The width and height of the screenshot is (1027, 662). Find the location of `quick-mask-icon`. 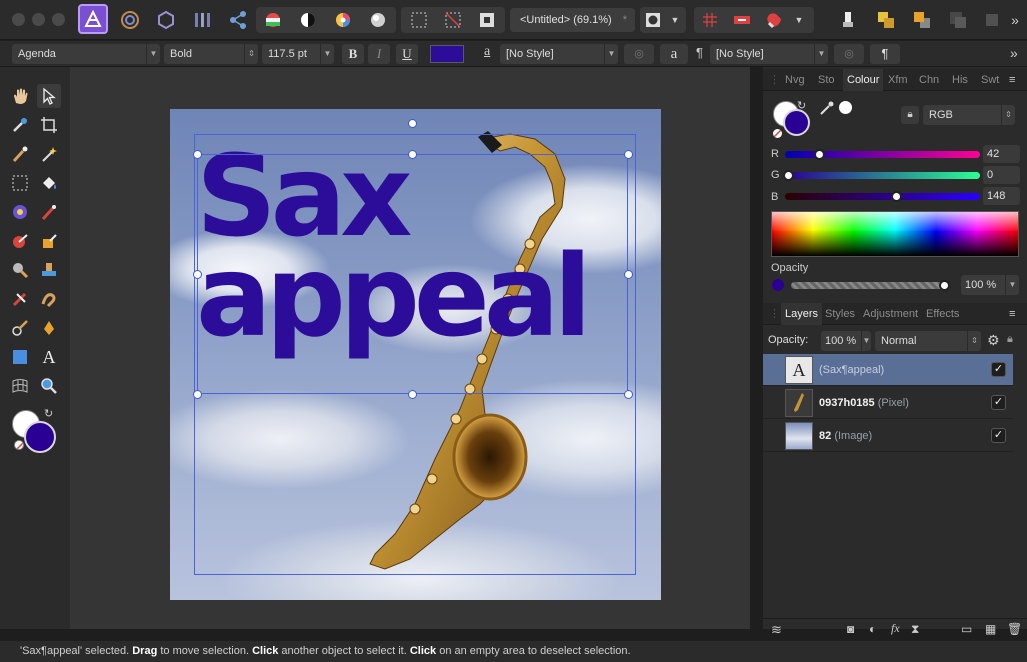

quick-mask-icon is located at coordinates (653, 20).